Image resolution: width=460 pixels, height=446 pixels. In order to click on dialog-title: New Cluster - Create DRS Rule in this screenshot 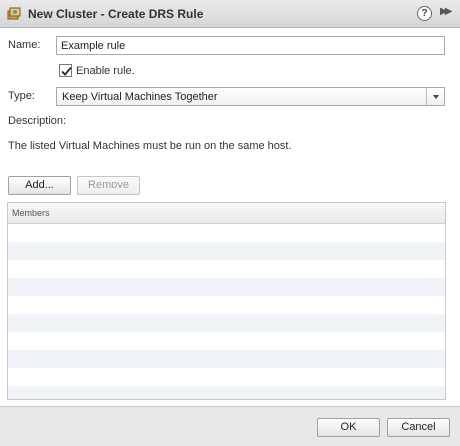, I will do `click(116, 14)`.